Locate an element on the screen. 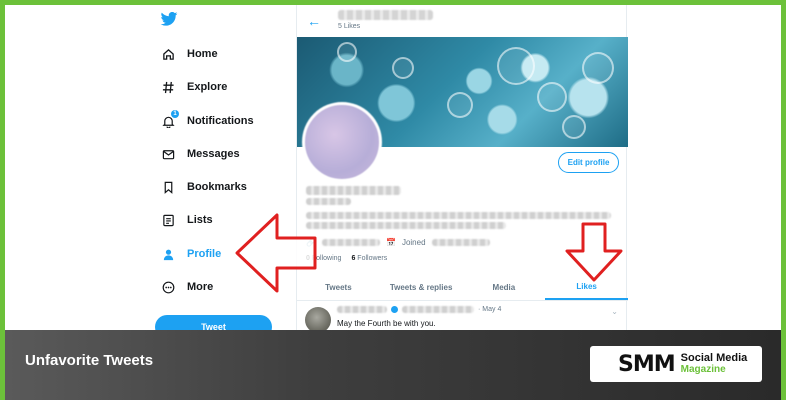 Image resolution: width=786 pixels, height=400 pixels. person-icon is located at coordinates (168, 254).